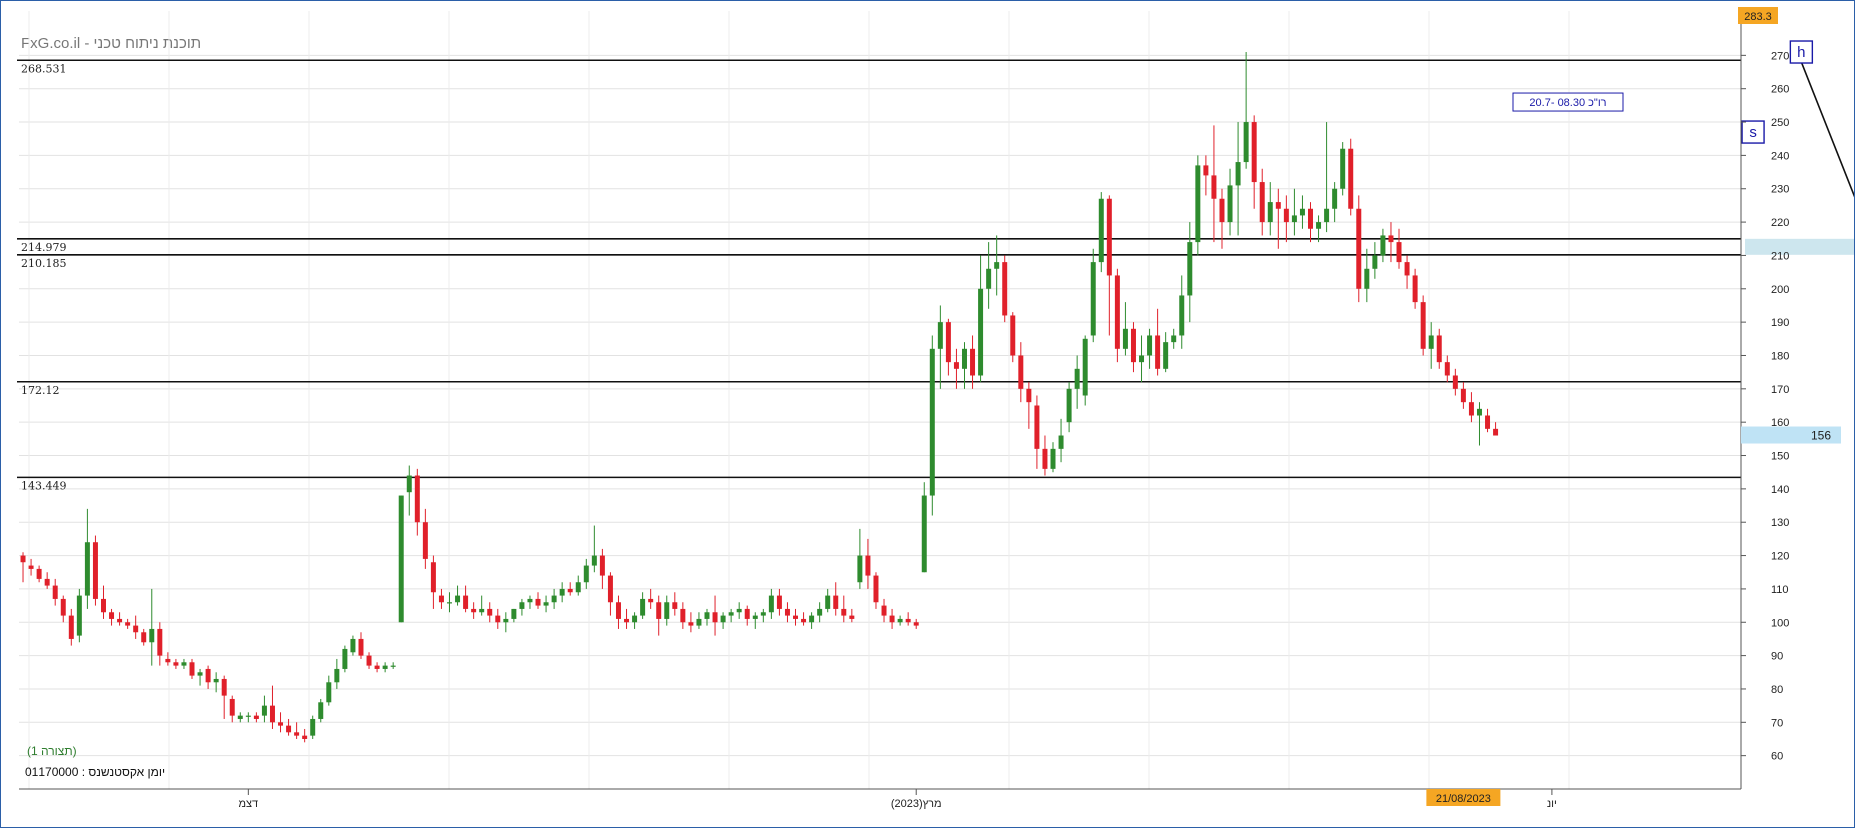 Image resolution: width=1855 pixels, height=828 pixels. Describe the element at coordinates (1780, 90) in the screenshot. I see `y-tick-label: 260` at that location.